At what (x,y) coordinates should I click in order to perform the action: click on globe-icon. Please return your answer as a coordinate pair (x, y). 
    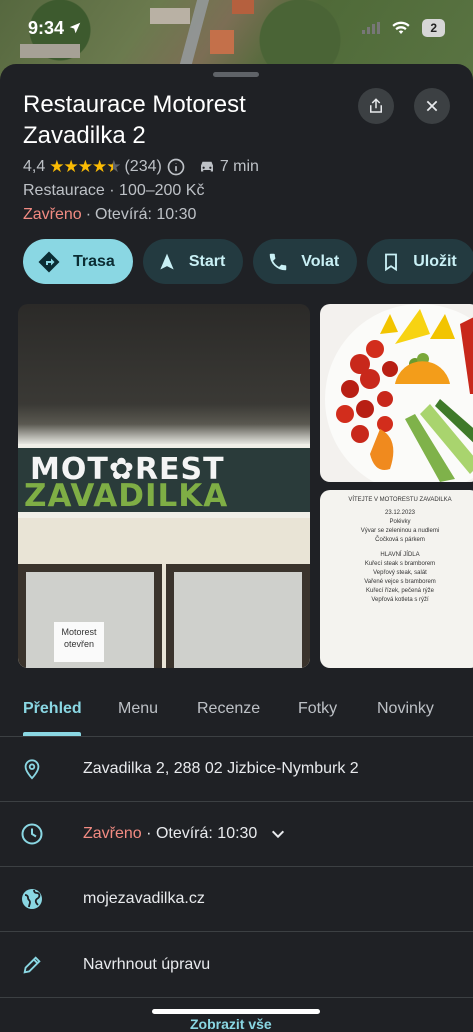
    Looking at the image, I should click on (32, 899).